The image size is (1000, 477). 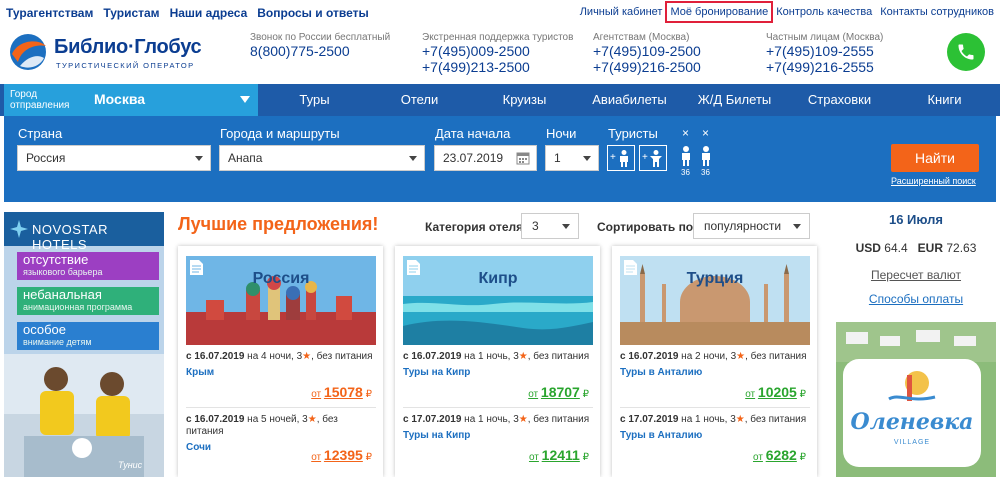 I want to click on star-logo-icon, so click(x=19, y=229).